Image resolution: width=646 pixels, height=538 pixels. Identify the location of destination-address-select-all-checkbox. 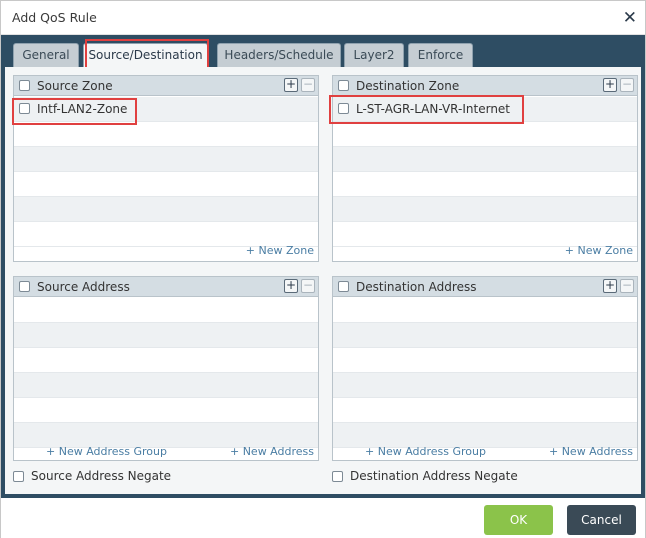
(343, 286).